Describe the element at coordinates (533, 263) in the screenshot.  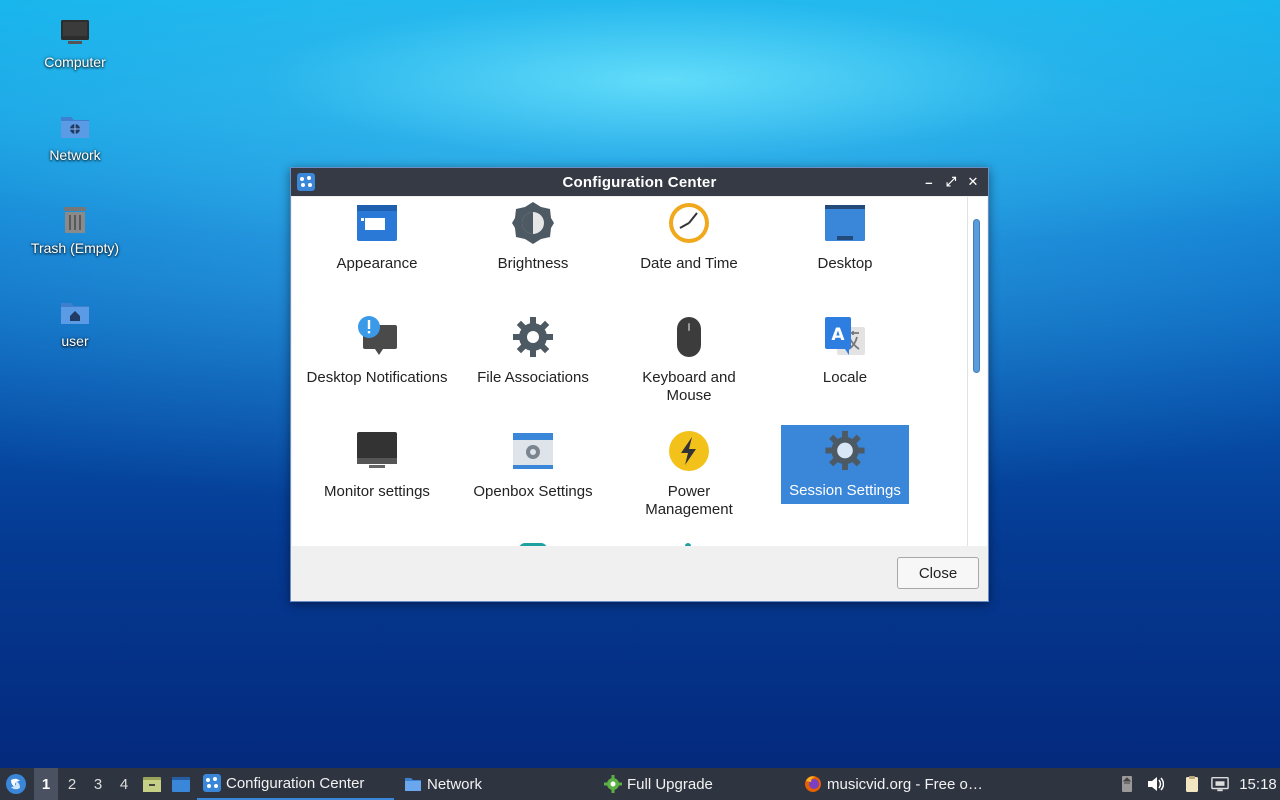
I see `item-label: Brightness` at that location.